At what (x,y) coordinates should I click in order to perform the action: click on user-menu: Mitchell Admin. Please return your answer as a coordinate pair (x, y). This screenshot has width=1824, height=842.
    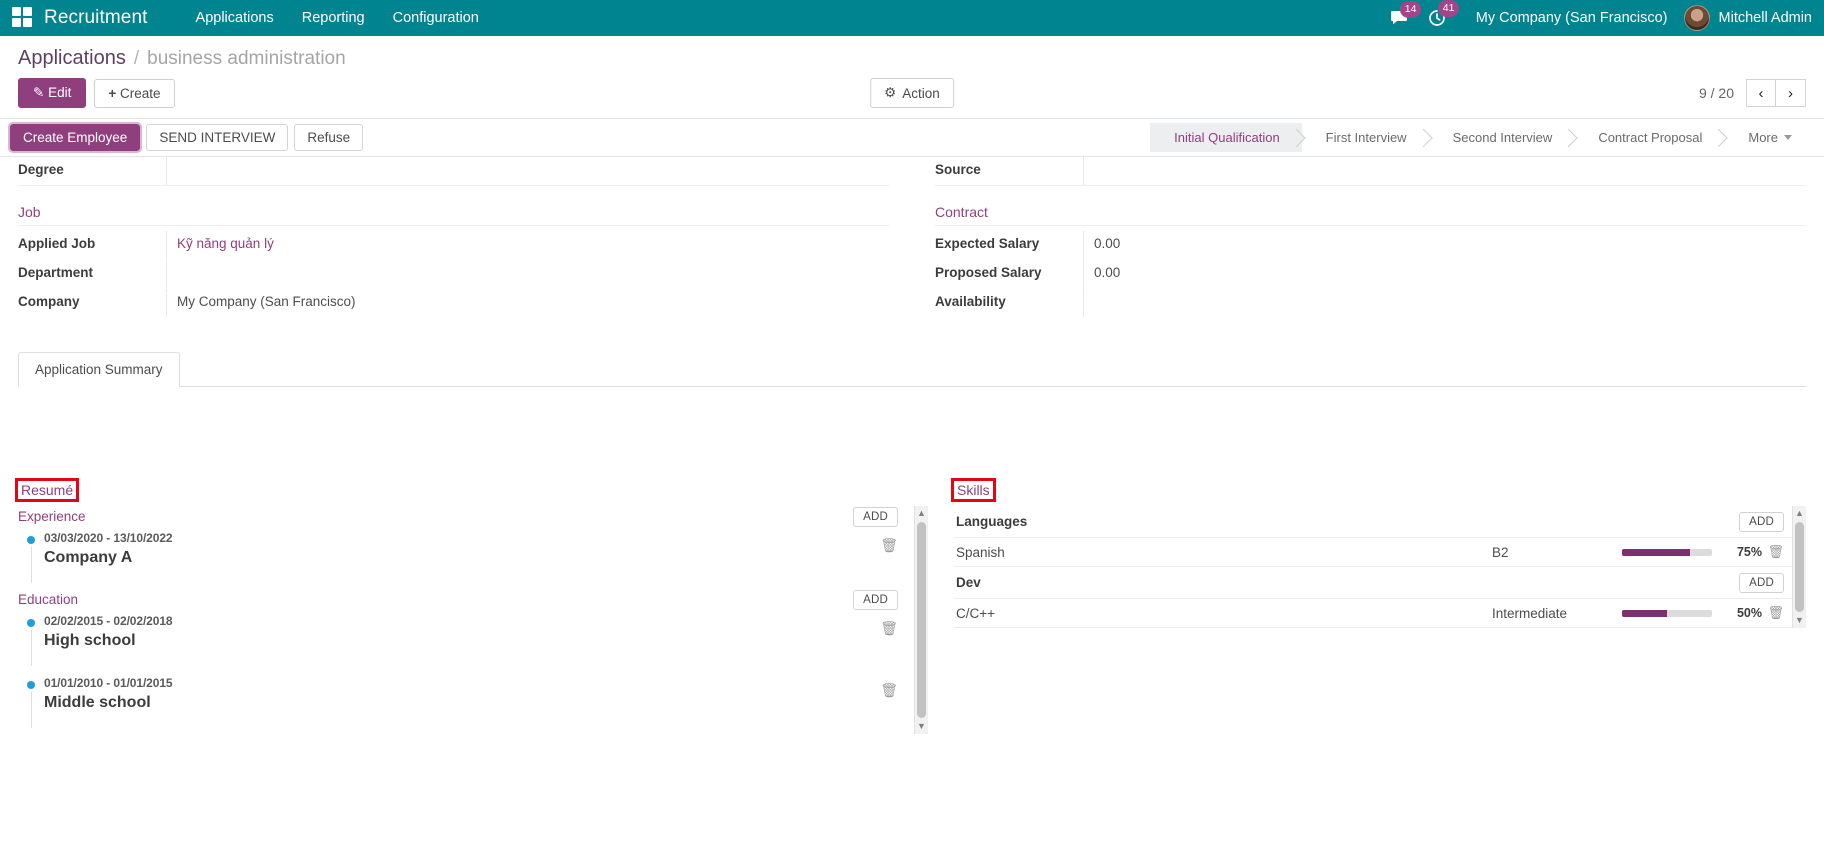
    Looking at the image, I should click on (1749, 18).